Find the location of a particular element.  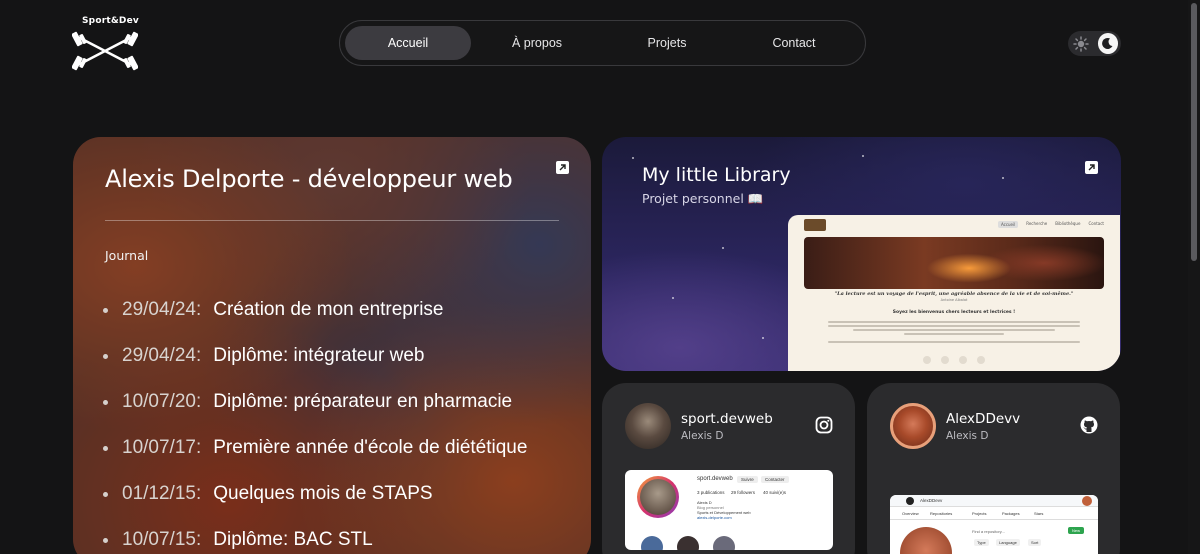

preview-new-button: New is located at coordinates (1076, 530).